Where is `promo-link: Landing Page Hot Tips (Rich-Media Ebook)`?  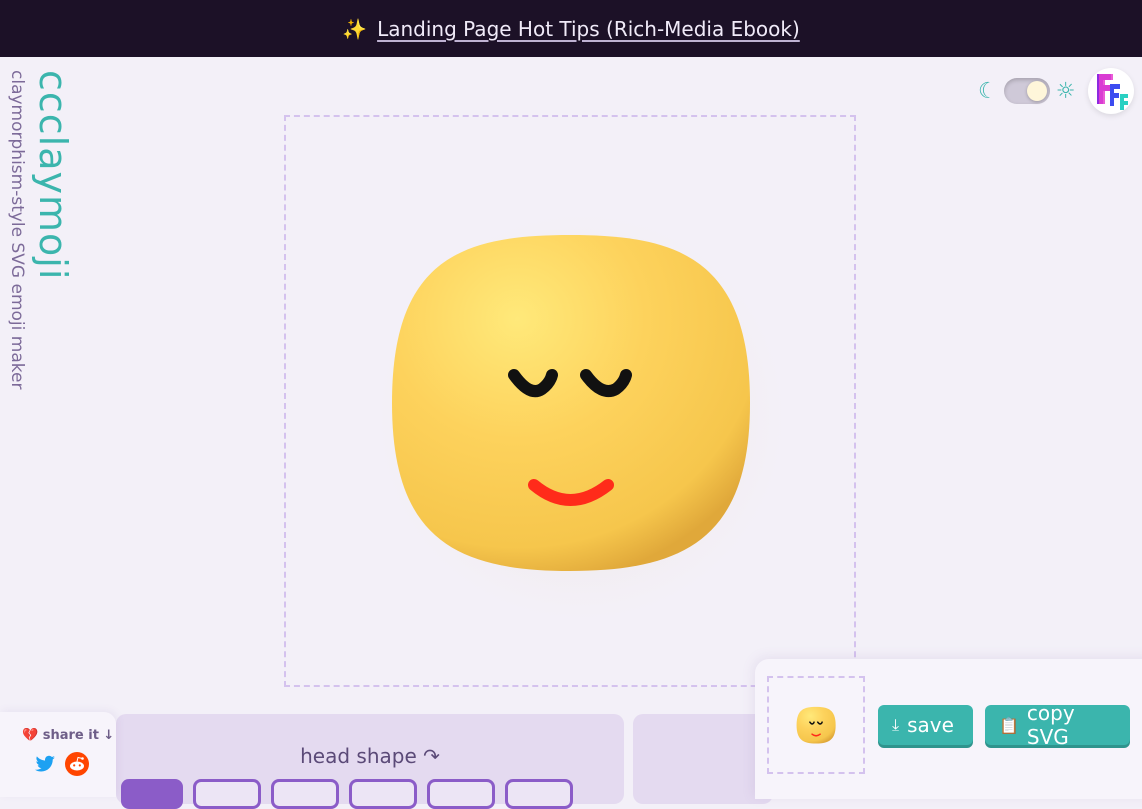
promo-link: Landing Page Hot Tips (Rich-Media Ebook) is located at coordinates (588, 29).